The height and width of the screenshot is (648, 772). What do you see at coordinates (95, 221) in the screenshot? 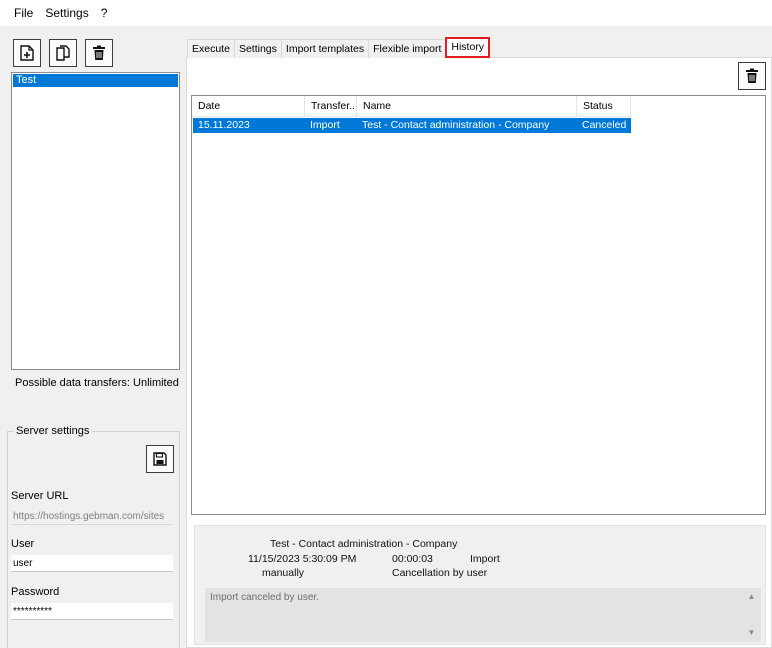
I see `profile-list: Test` at bounding box center [95, 221].